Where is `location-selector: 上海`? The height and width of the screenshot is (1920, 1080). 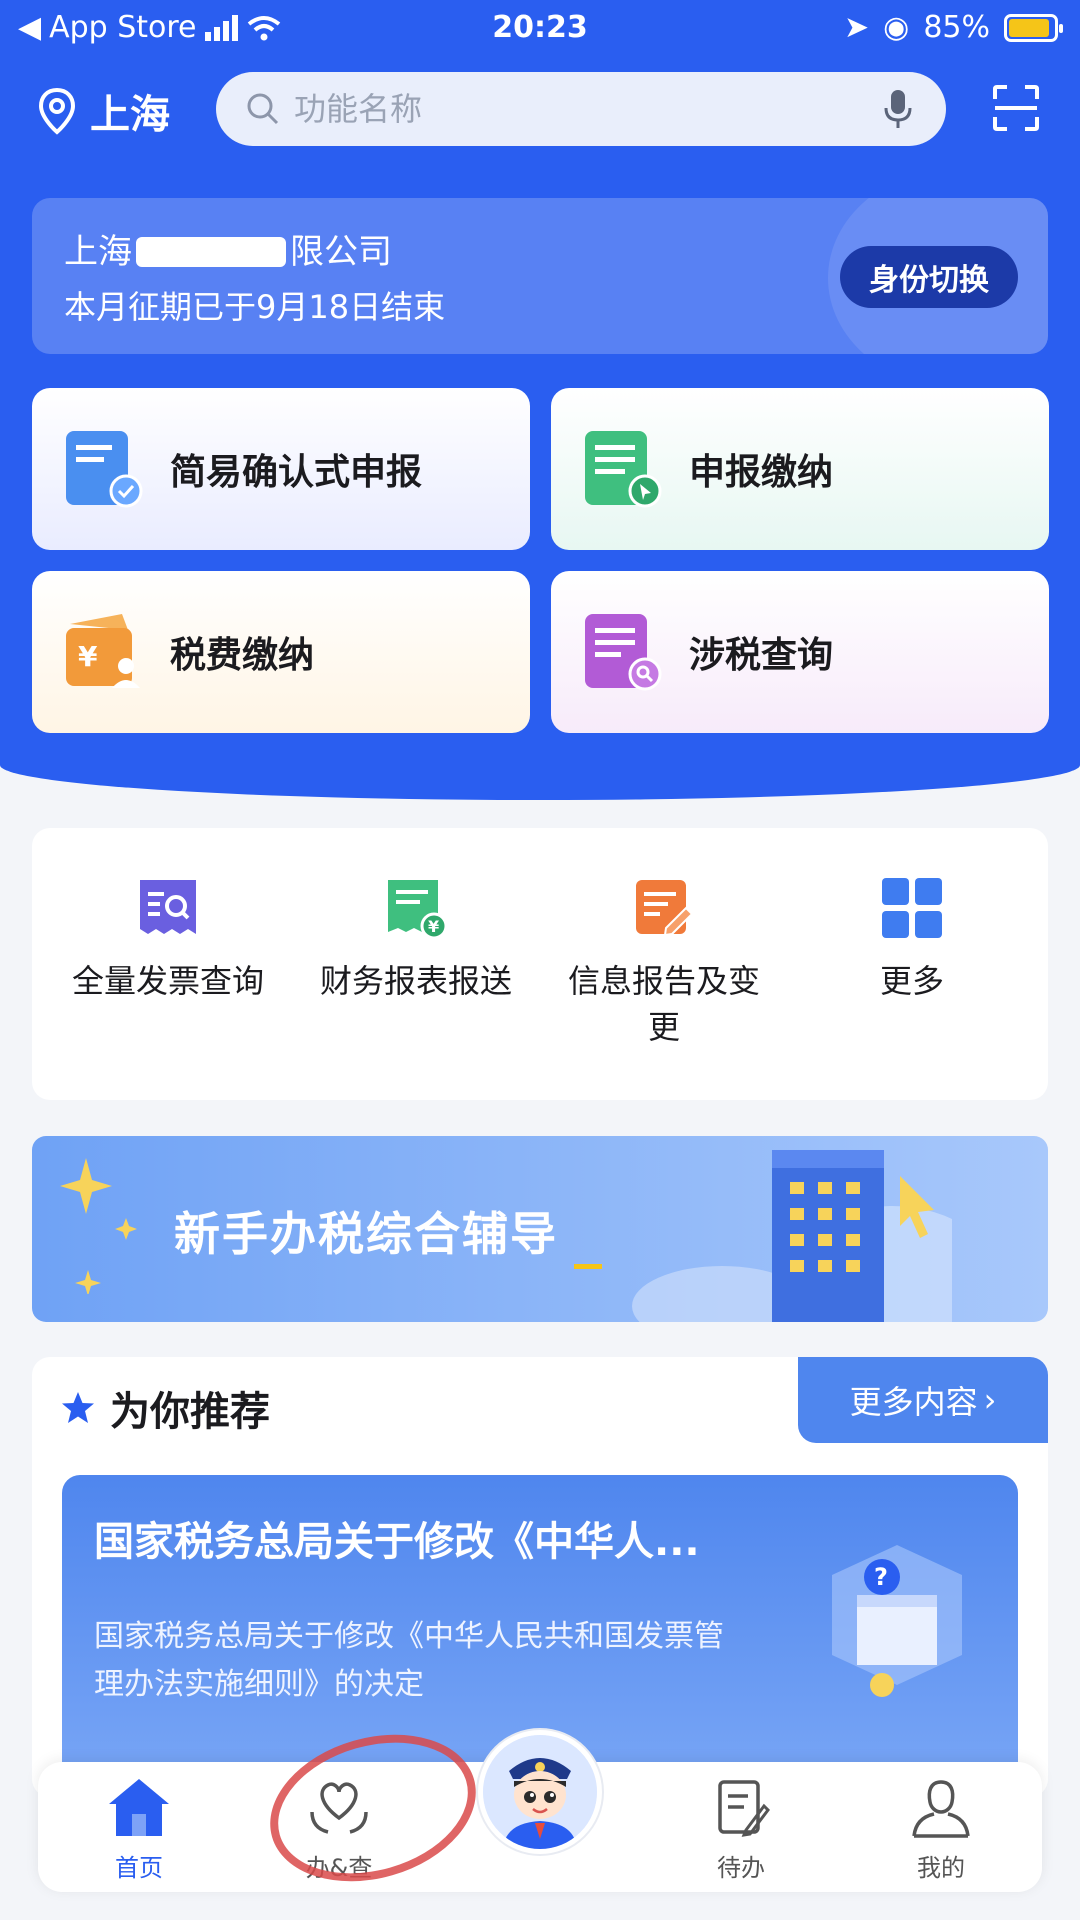
location-selector: 上海 is located at coordinates (104, 111).